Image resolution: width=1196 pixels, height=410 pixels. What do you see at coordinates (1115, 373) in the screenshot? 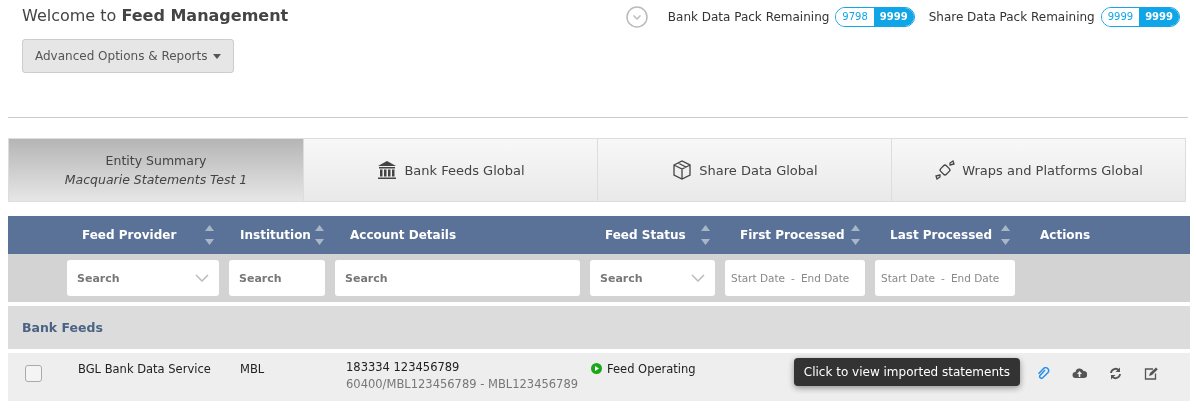
I see `refresh-icon` at bounding box center [1115, 373].